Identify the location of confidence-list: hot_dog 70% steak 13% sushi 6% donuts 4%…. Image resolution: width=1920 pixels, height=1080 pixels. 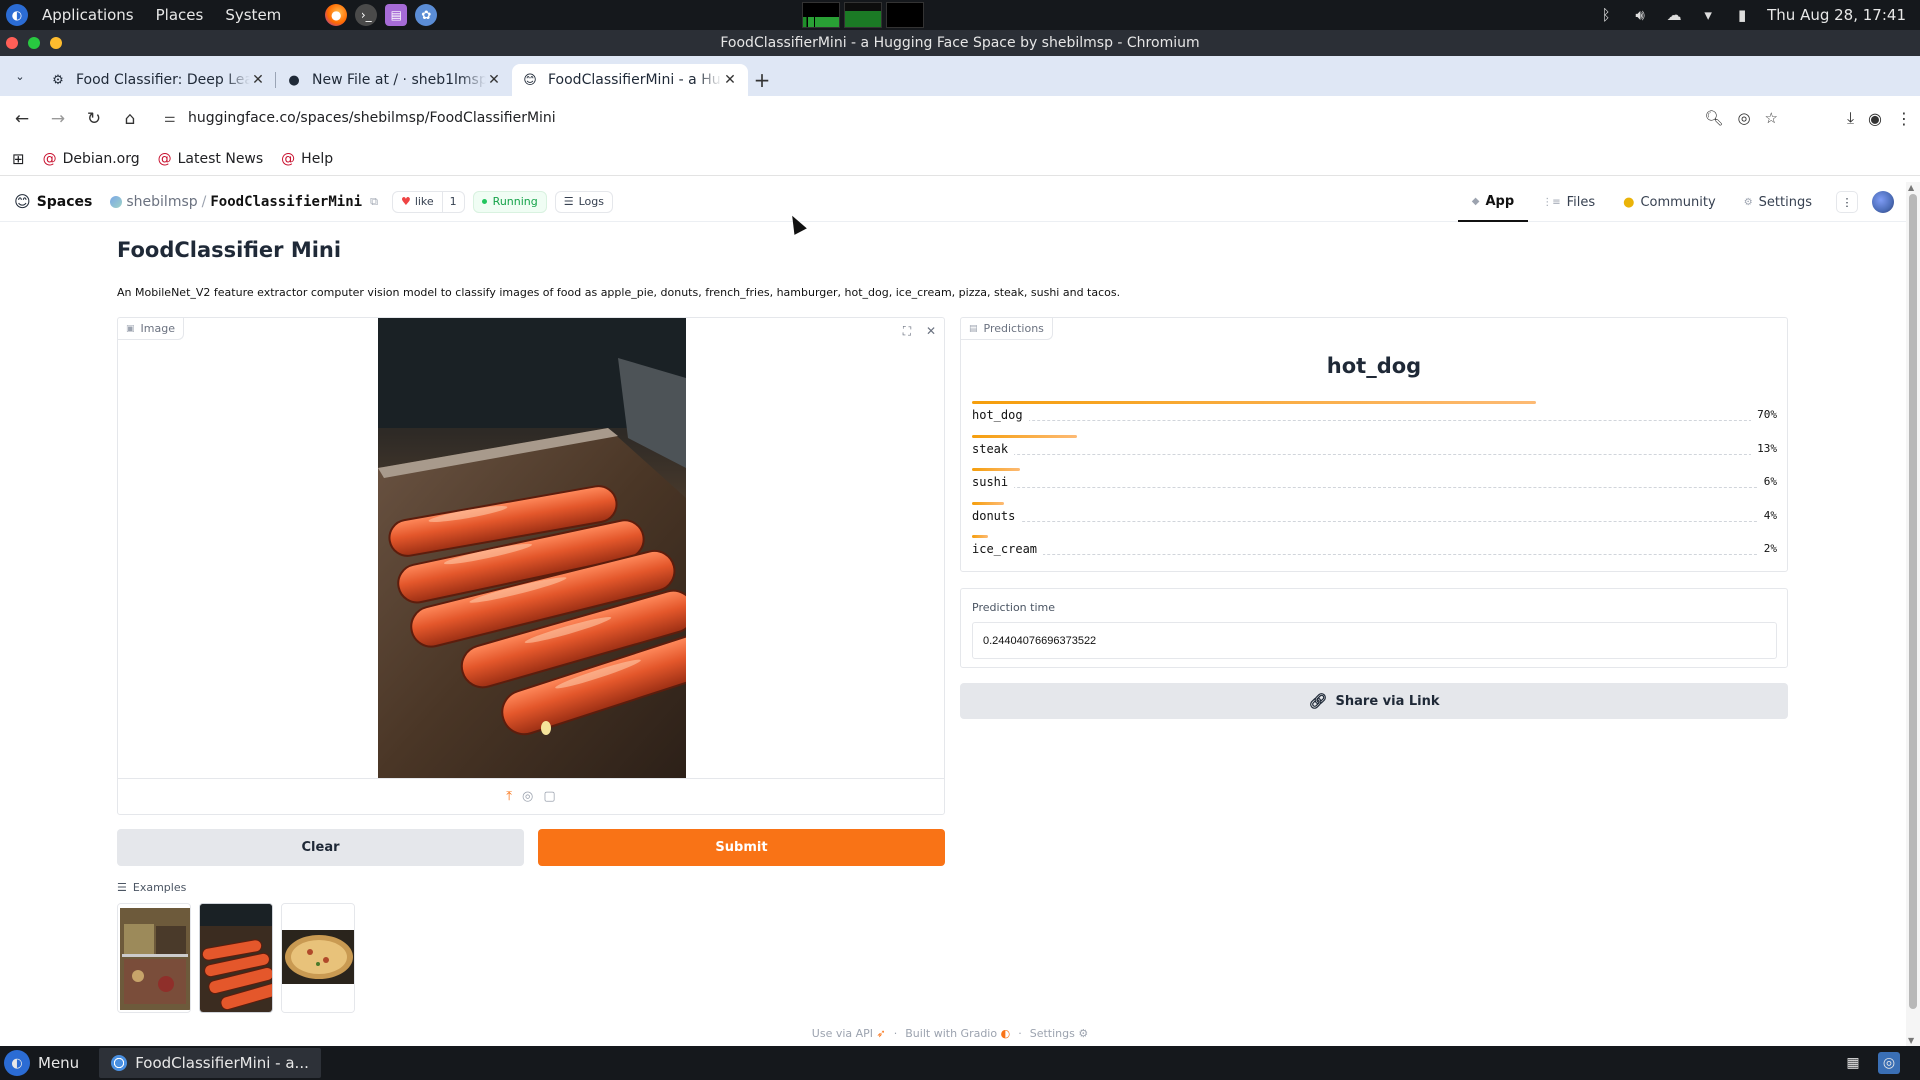
(1374, 485).